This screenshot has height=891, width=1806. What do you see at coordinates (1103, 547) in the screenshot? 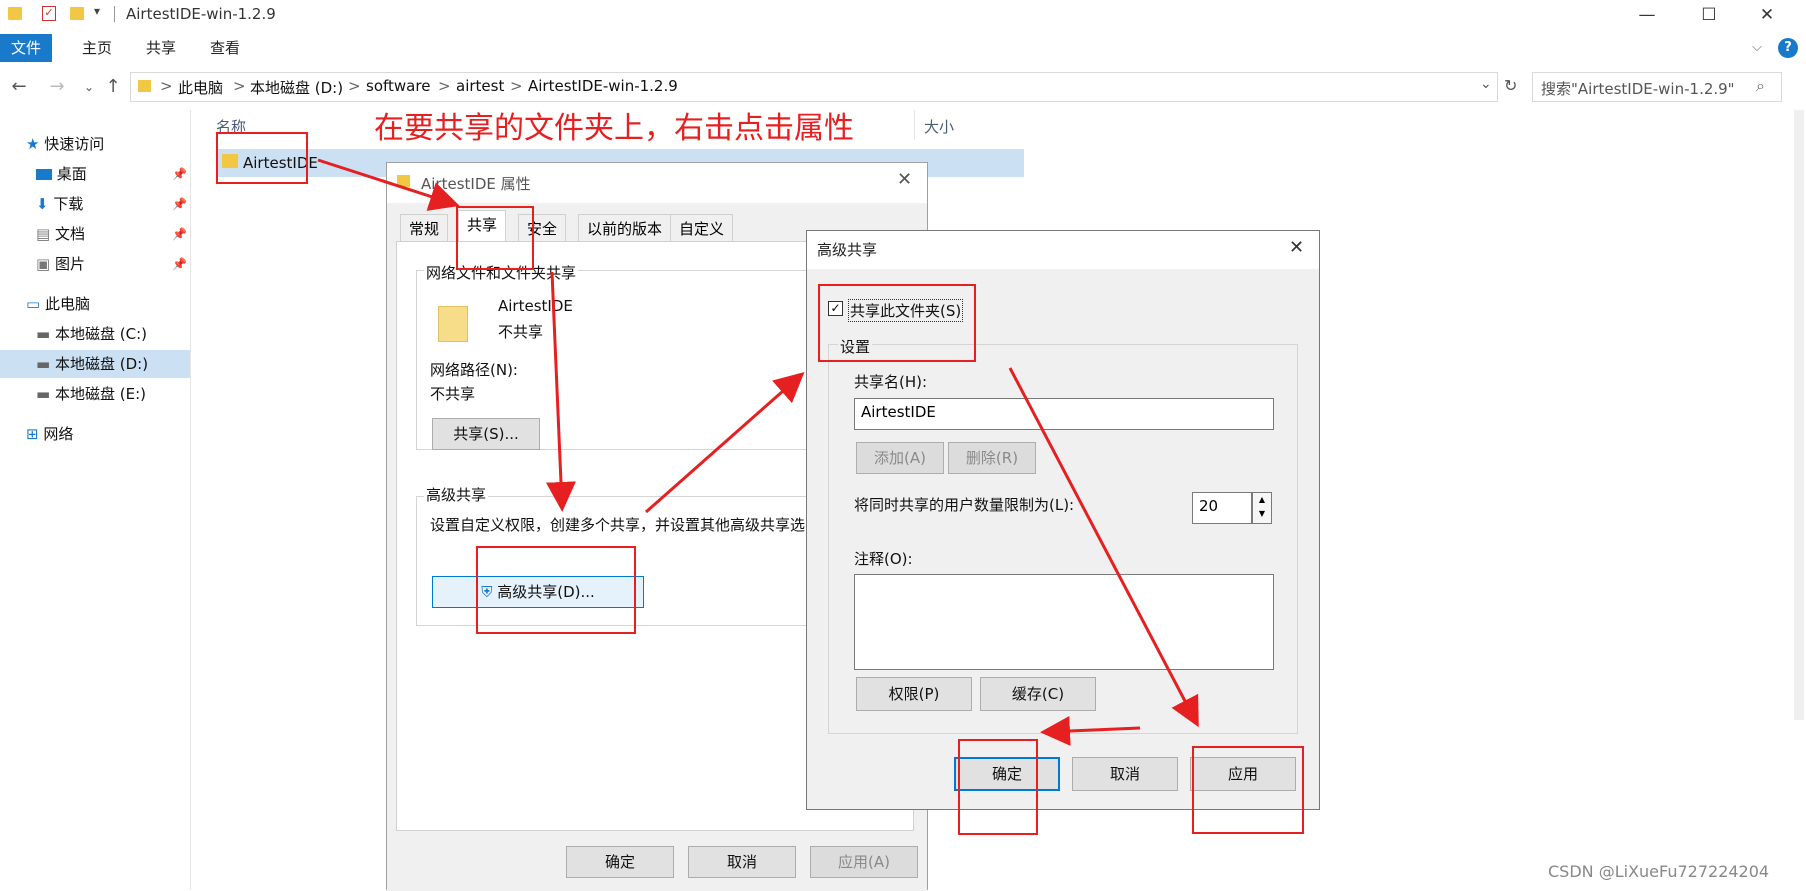
I see `arrow-to-apply` at bounding box center [1103, 547].